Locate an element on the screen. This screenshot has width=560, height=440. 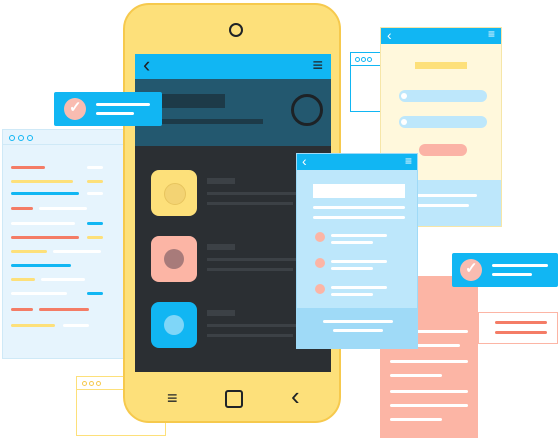
list-card: ‹ ≡ is located at coordinates (357, 251).